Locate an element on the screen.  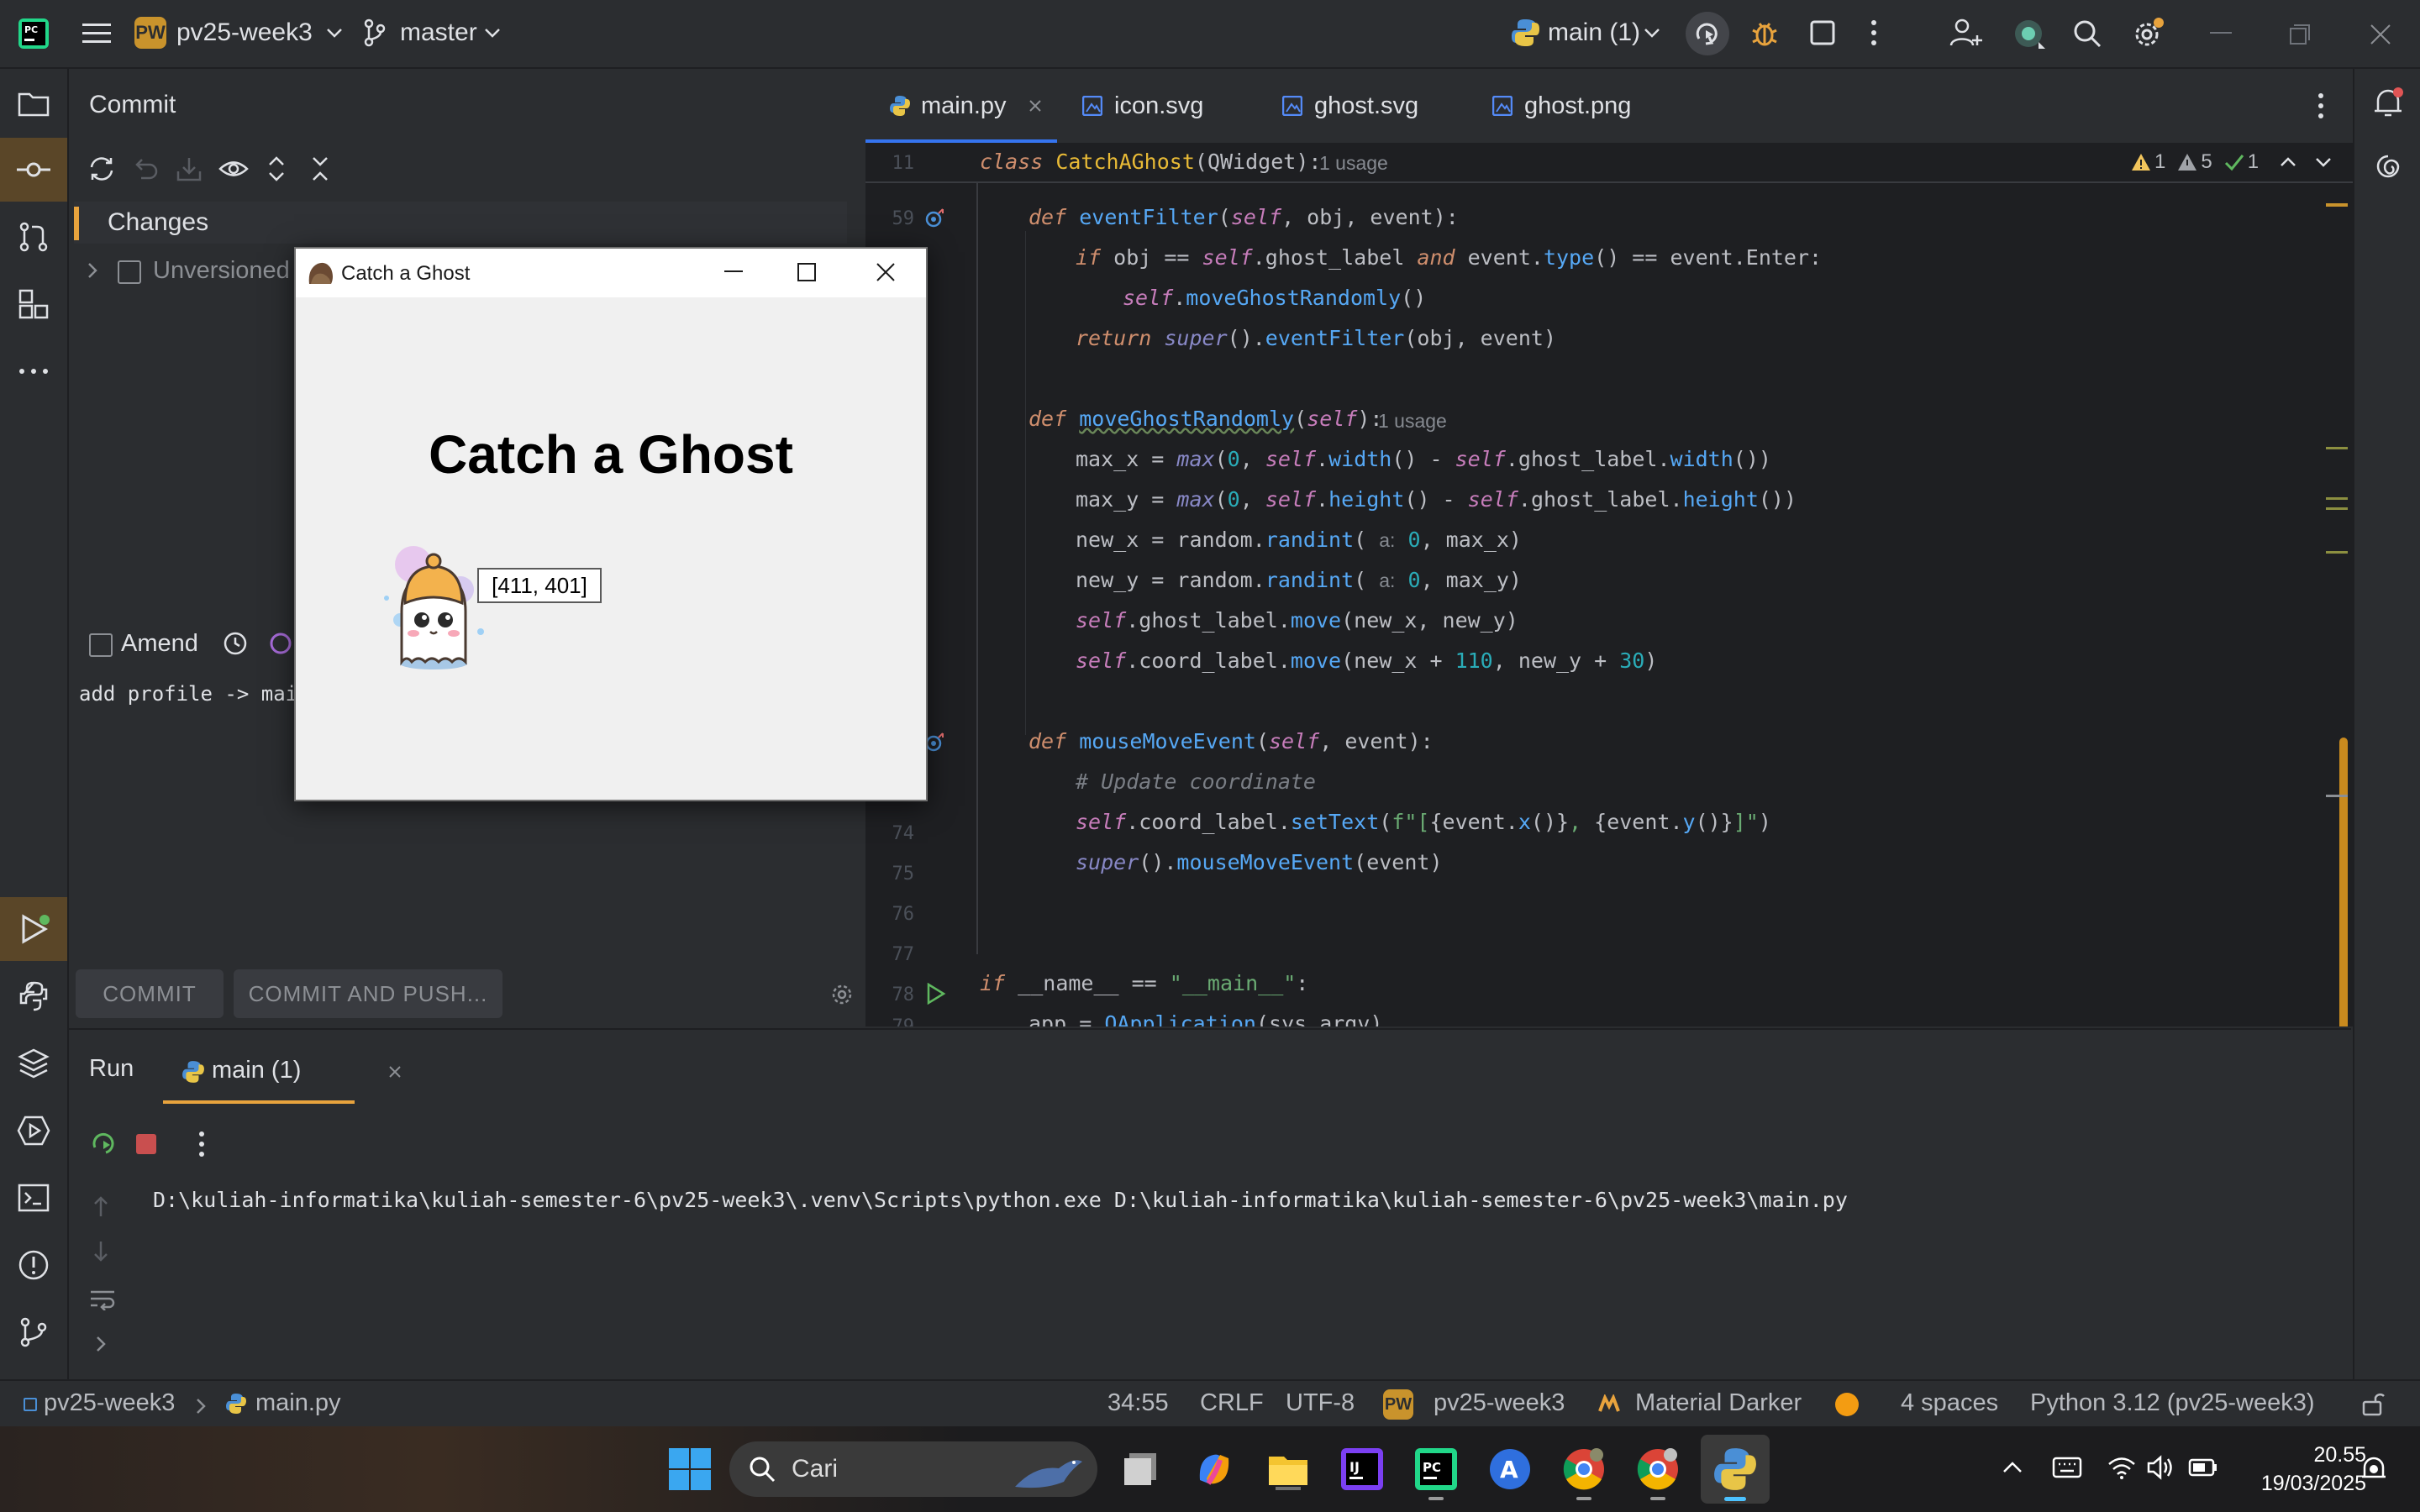
restore-window-icon is located at coordinates (2300, 34).